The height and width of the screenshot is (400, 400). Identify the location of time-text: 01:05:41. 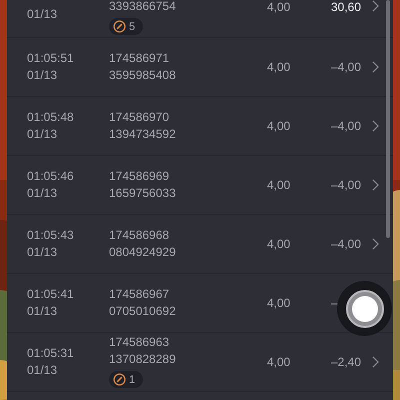
(51, 294).